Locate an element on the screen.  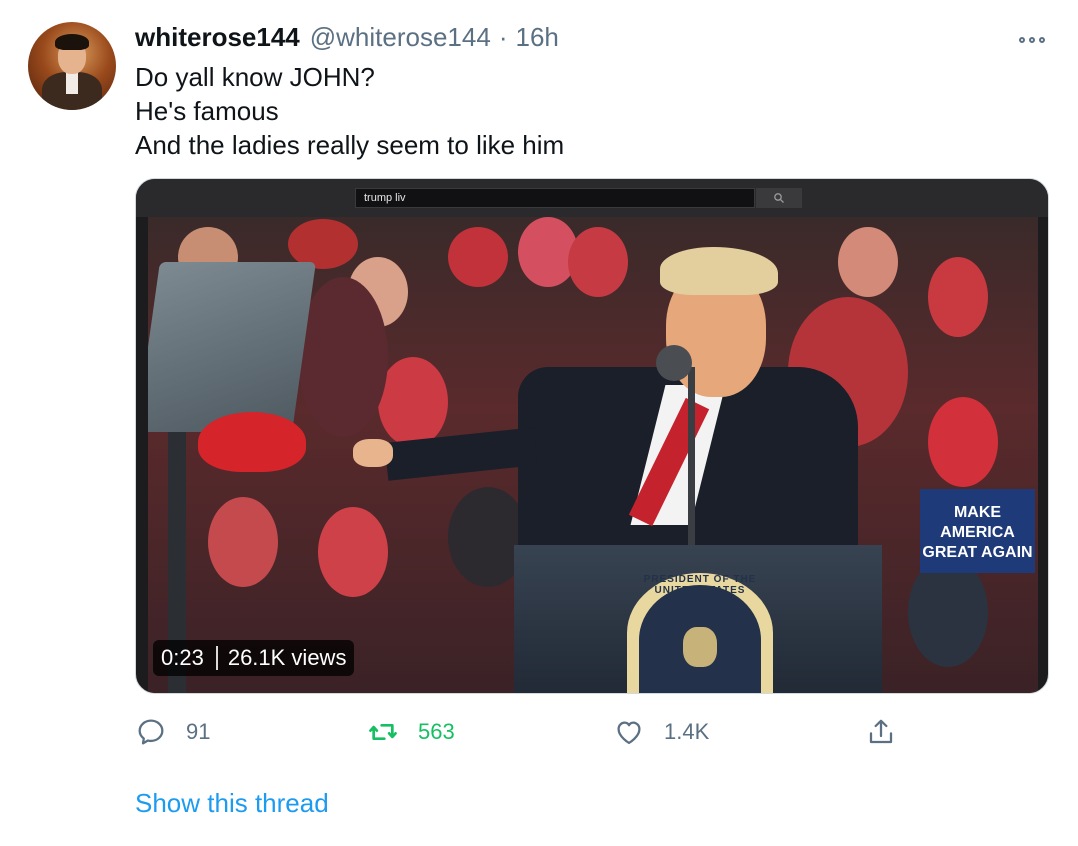
tweet-line: He's famous is located at coordinates (207, 111).